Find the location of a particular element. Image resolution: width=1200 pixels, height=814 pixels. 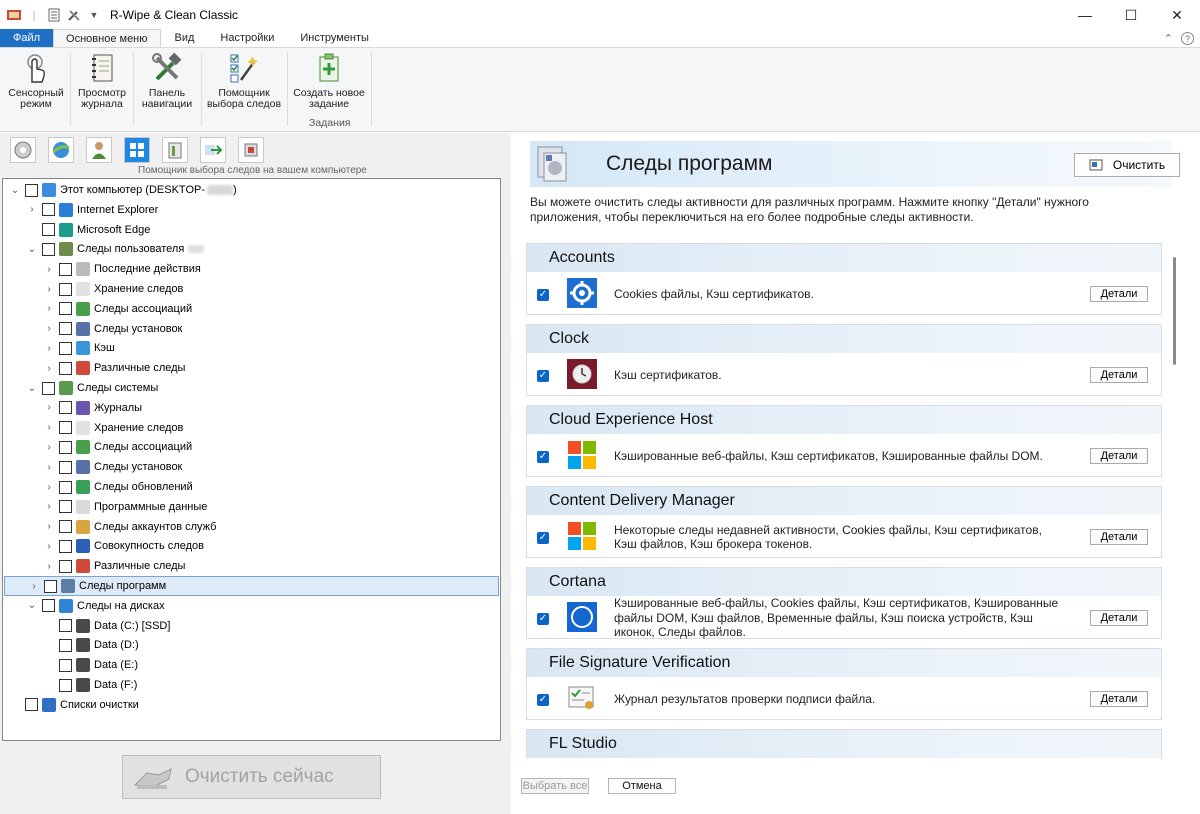

tree-item: › Программные данные is located at coordinates (105, 507).